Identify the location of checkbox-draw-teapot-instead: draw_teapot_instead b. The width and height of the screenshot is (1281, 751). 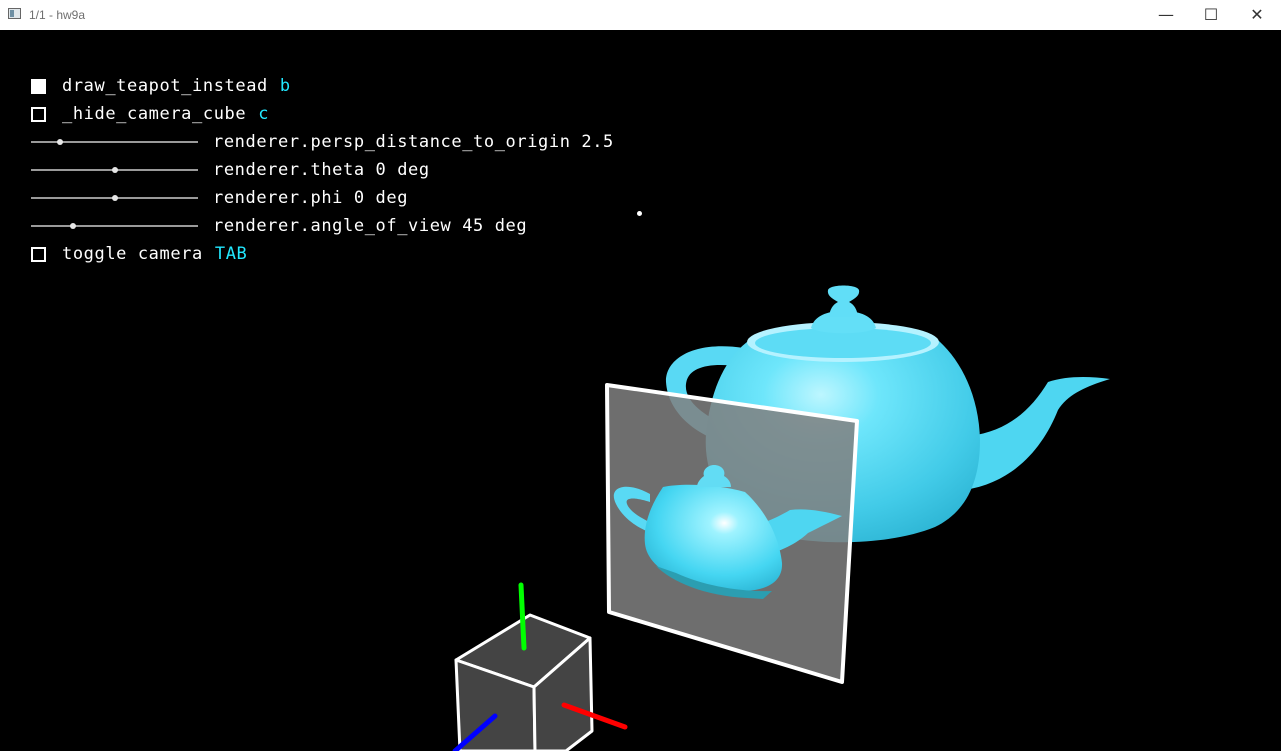
(161, 86).